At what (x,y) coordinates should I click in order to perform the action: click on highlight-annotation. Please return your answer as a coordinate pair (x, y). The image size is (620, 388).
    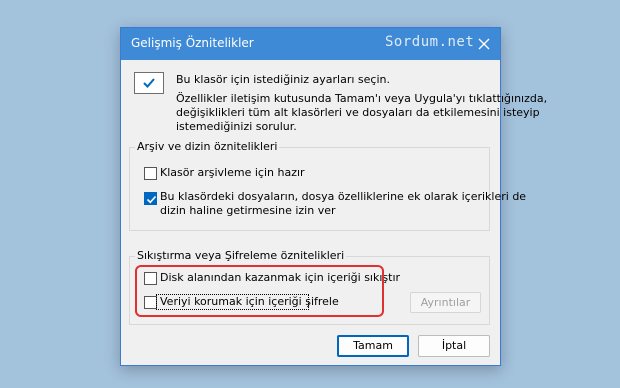
    Looking at the image, I should click on (259, 291).